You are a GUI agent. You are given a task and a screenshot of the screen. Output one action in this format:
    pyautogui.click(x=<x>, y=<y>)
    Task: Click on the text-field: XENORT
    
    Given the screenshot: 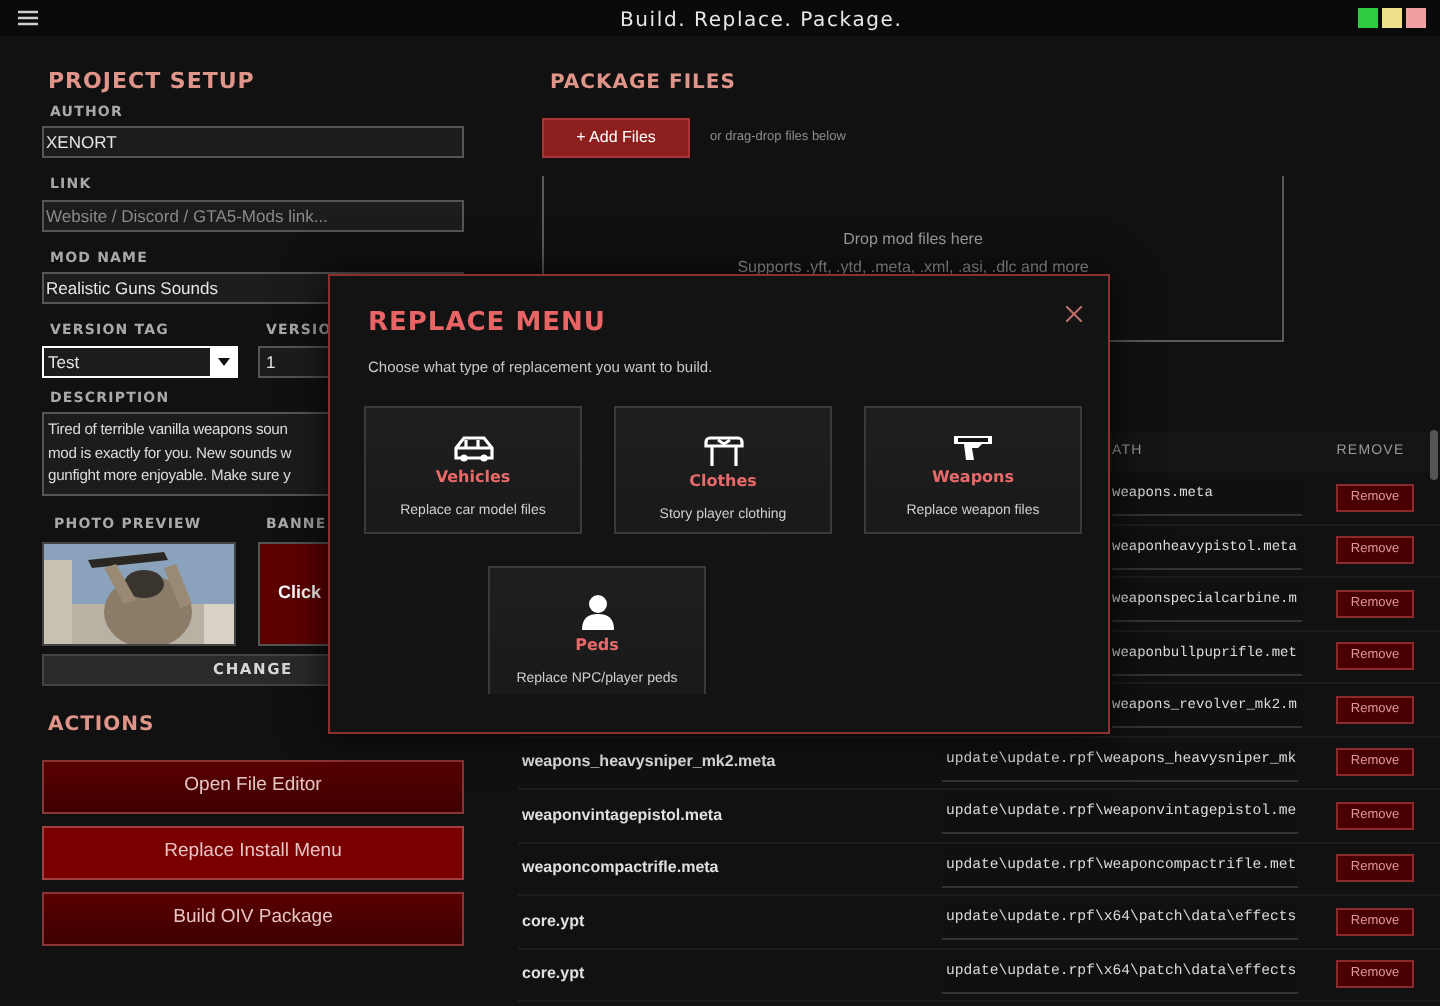 What is the action you would take?
    pyautogui.click(x=253, y=142)
    